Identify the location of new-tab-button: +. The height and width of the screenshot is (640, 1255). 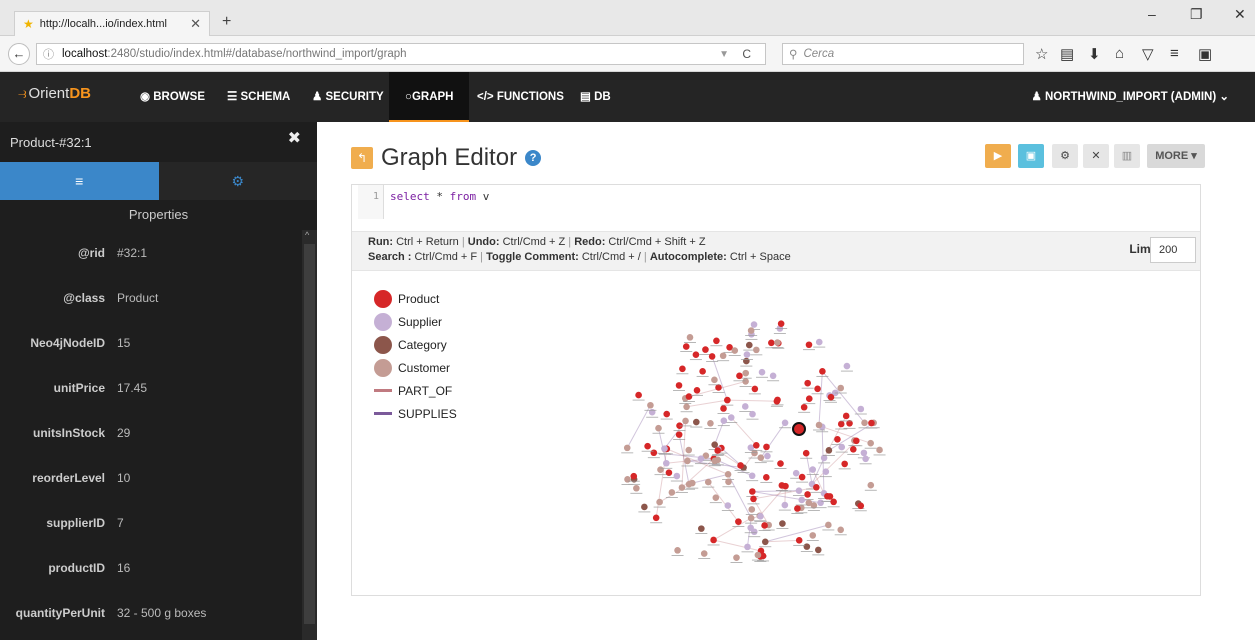
(226, 22).